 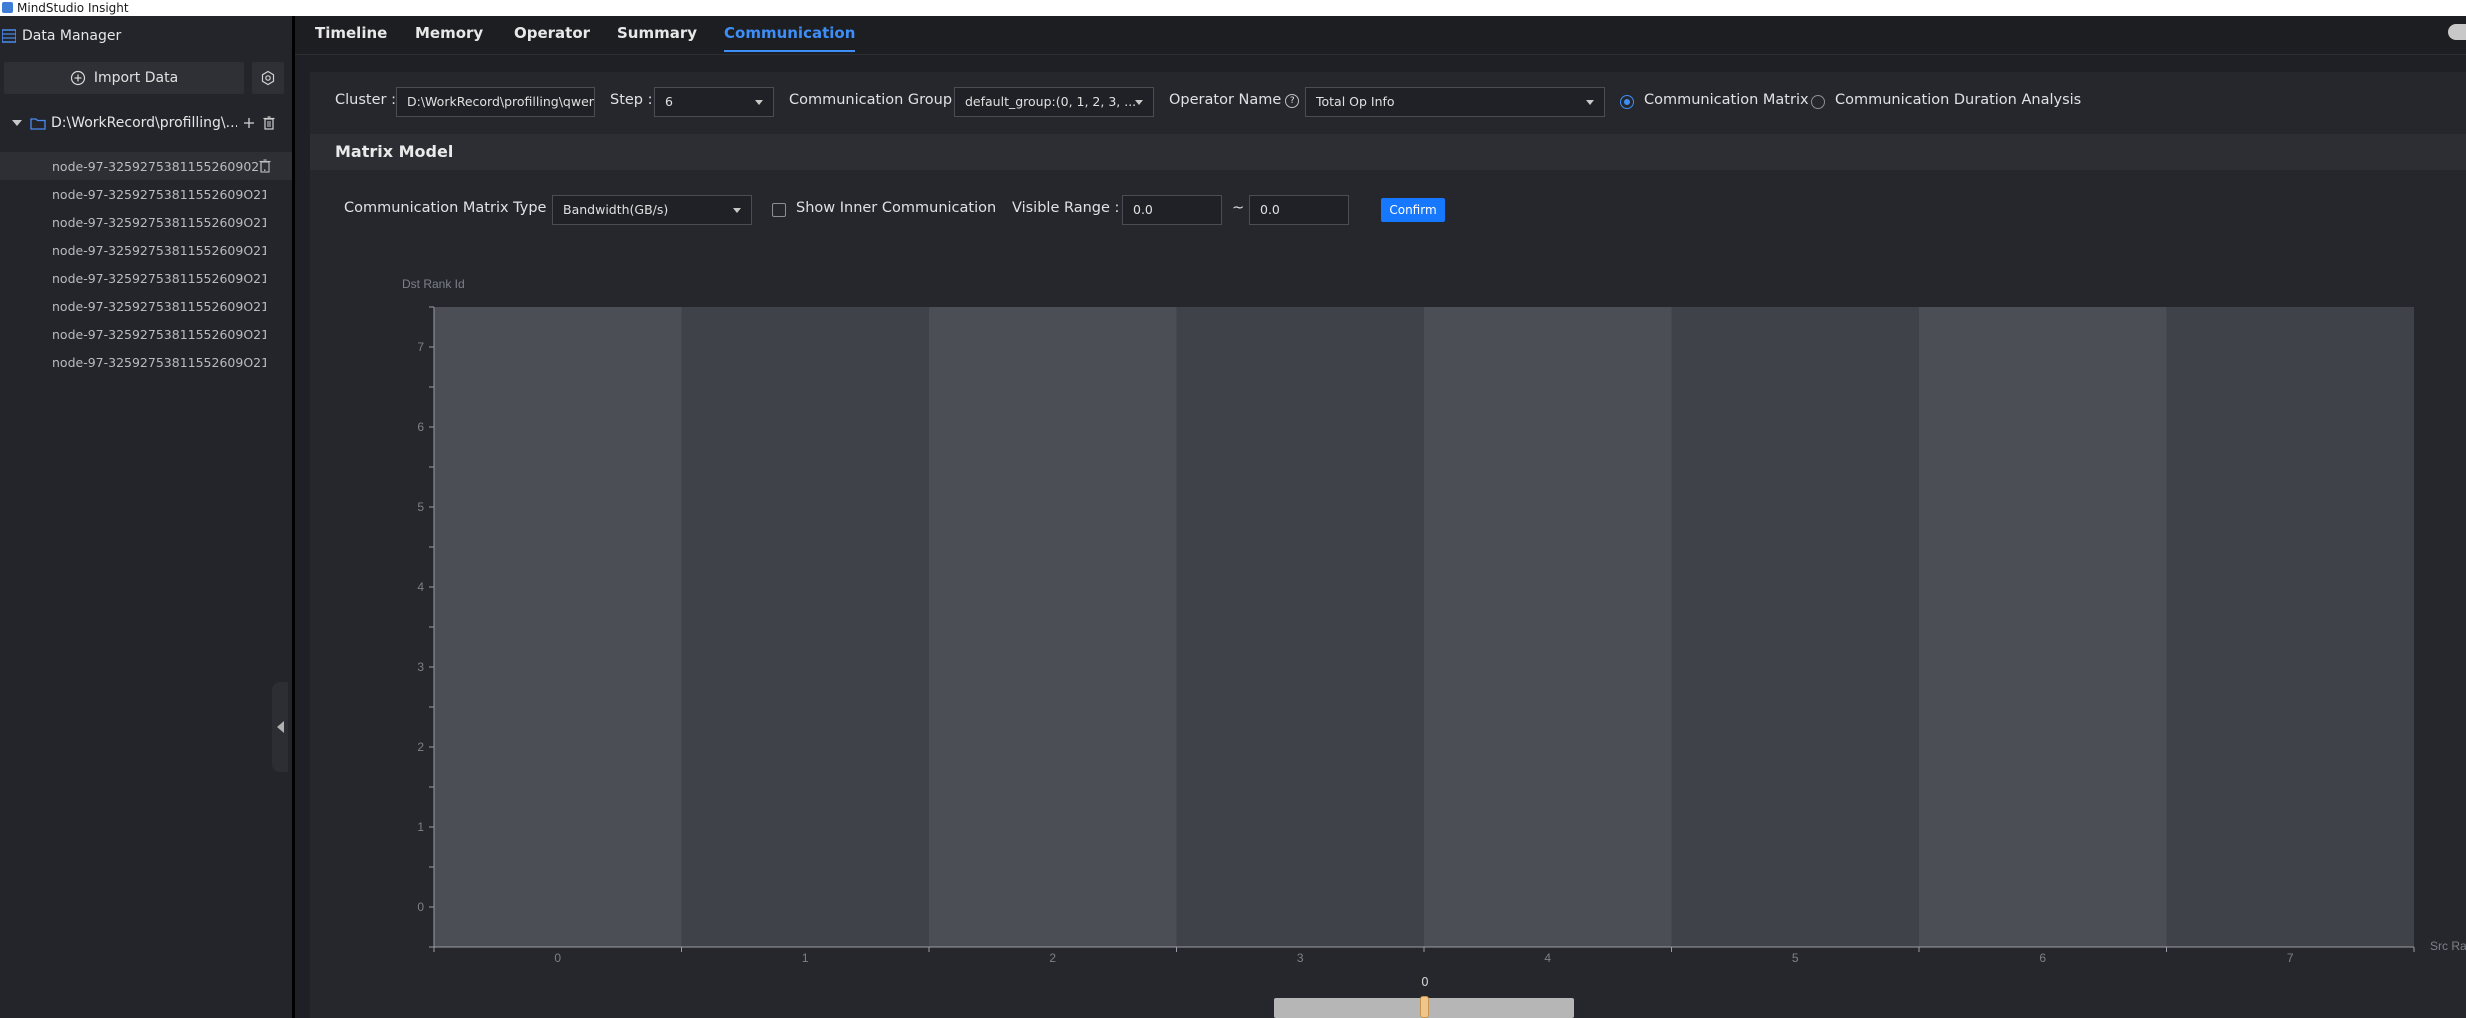 What do you see at coordinates (420, 747) in the screenshot?
I see `y-tick-label: 2` at bounding box center [420, 747].